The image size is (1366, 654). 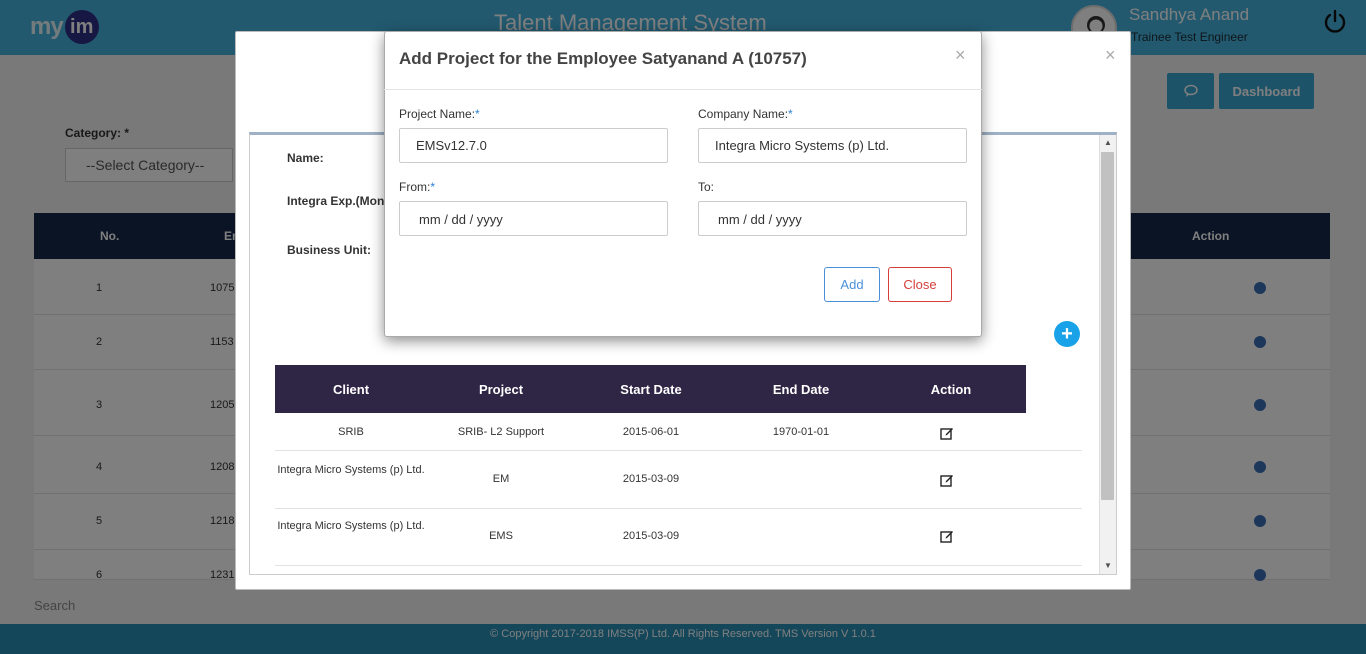 I want to click on employee-modal-close-icon: ×, so click(x=1110, y=55).